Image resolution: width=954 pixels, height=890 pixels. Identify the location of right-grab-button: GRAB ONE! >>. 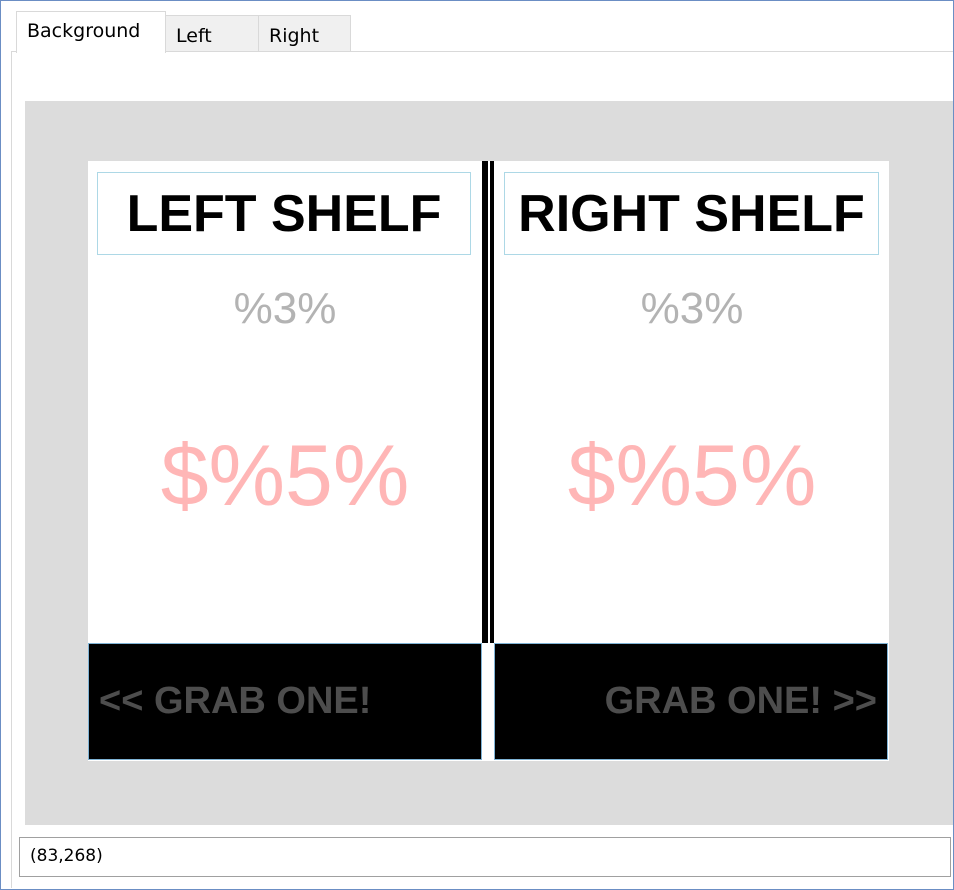
(691, 701).